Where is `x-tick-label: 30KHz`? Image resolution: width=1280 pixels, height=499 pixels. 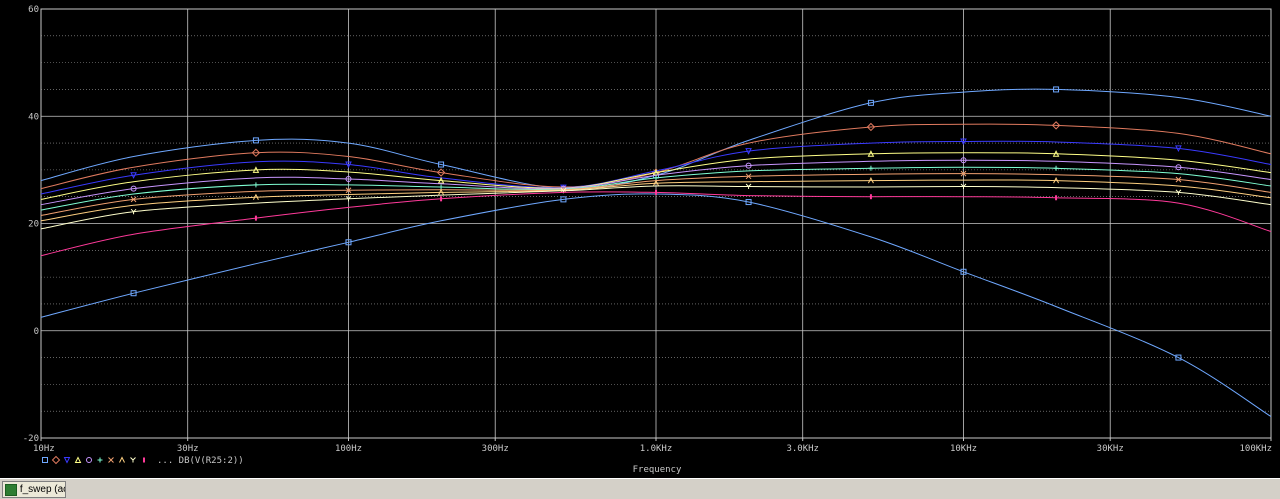 x-tick-label: 30KHz is located at coordinates (1110, 449).